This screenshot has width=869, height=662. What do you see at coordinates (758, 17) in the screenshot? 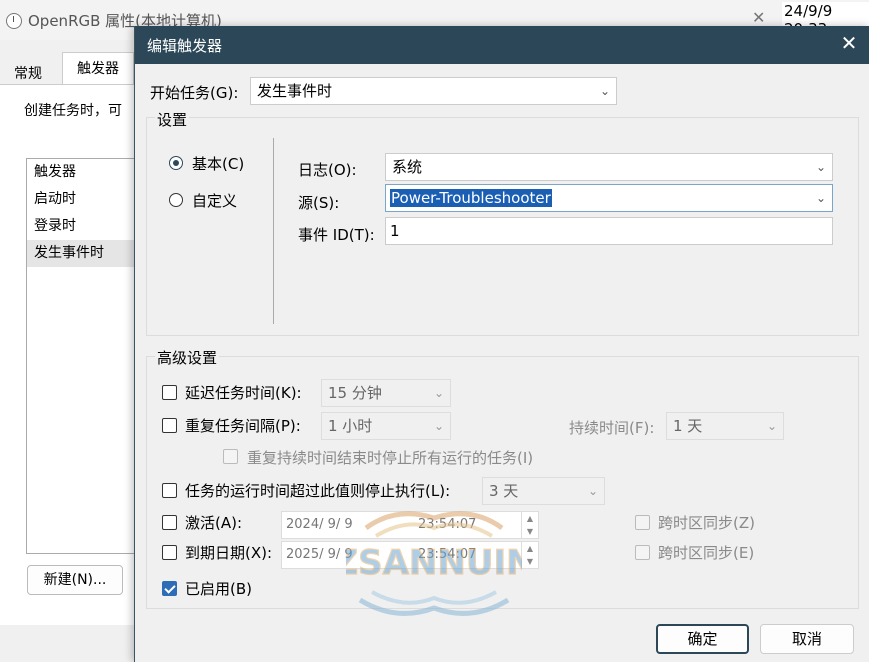
I see `background-close-icon: ✕` at bounding box center [758, 17].